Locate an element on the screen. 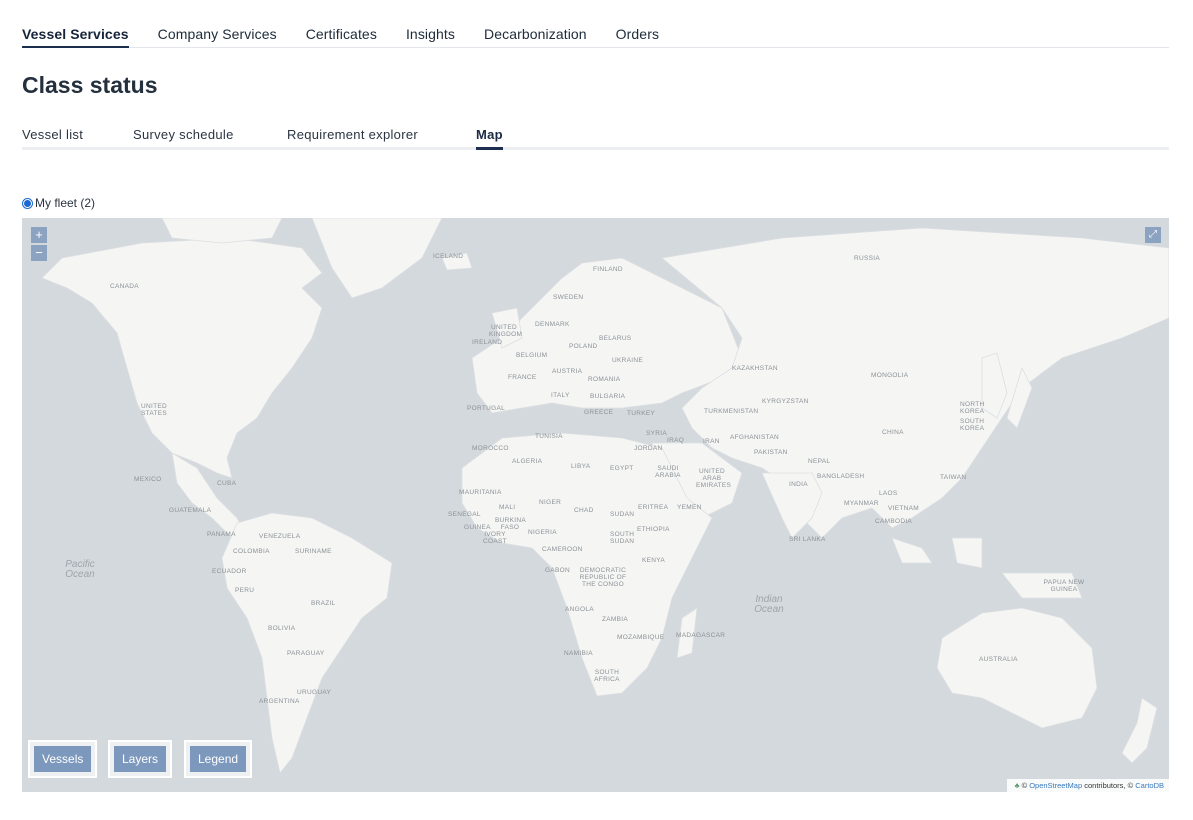 The image size is (1193, 820). map-label: UKRAINE is located at coordinates (627, 360).